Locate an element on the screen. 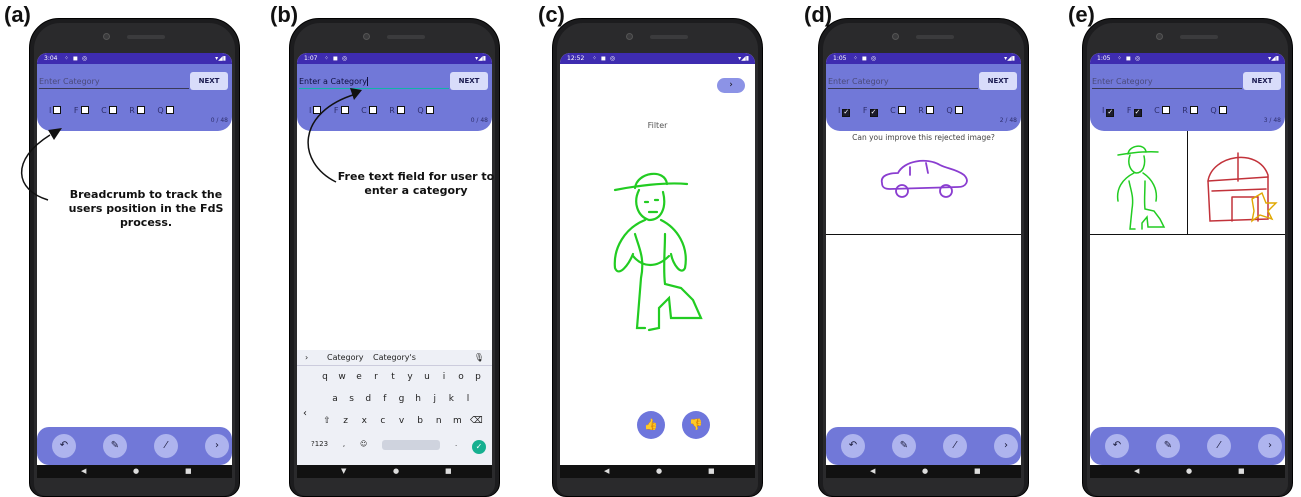 This screenshot has height=497, width=1301. symbols-key: ?123 is located at coordinates (319, 447).